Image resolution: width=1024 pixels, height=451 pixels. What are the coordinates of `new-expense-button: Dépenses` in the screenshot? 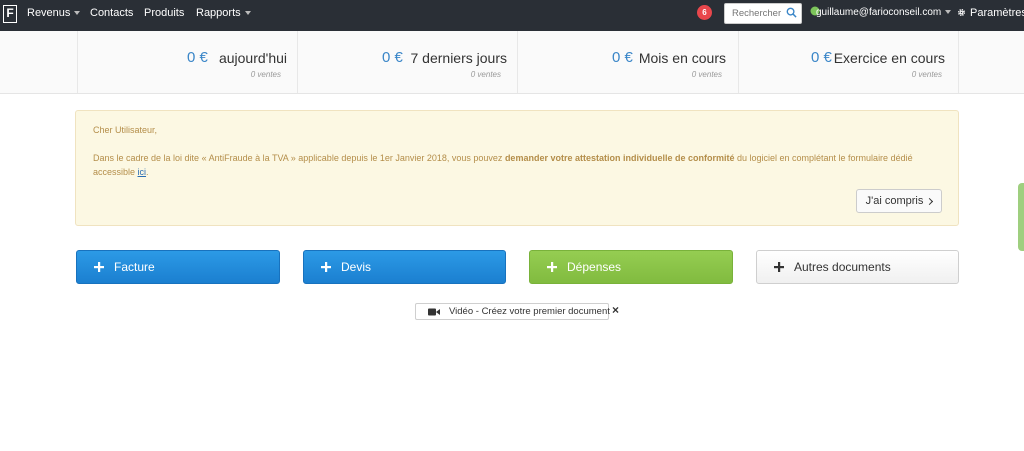 It's located at (631, 267).